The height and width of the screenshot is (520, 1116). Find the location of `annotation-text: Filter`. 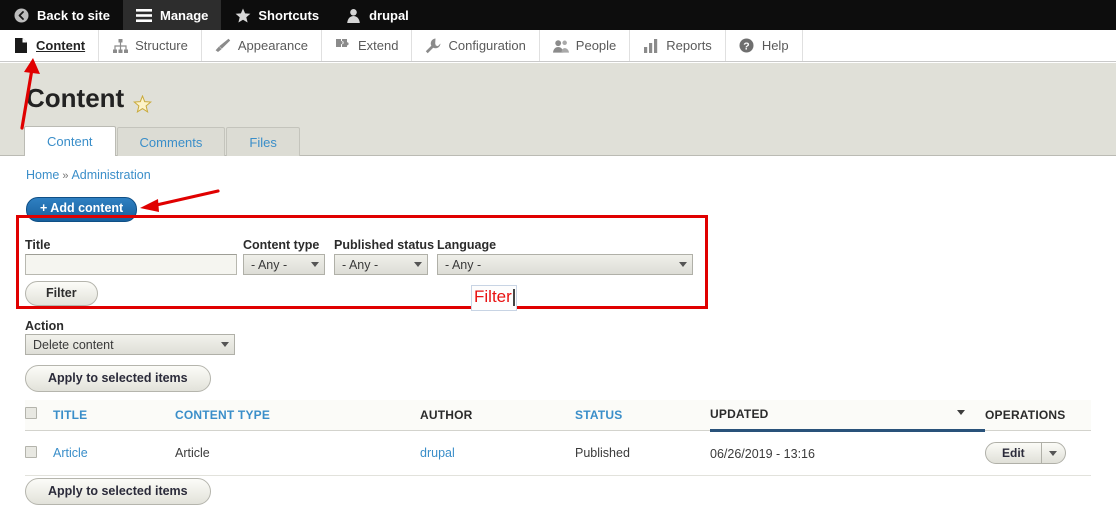

annotation-text: Filter is located at coordinates (493, 296).